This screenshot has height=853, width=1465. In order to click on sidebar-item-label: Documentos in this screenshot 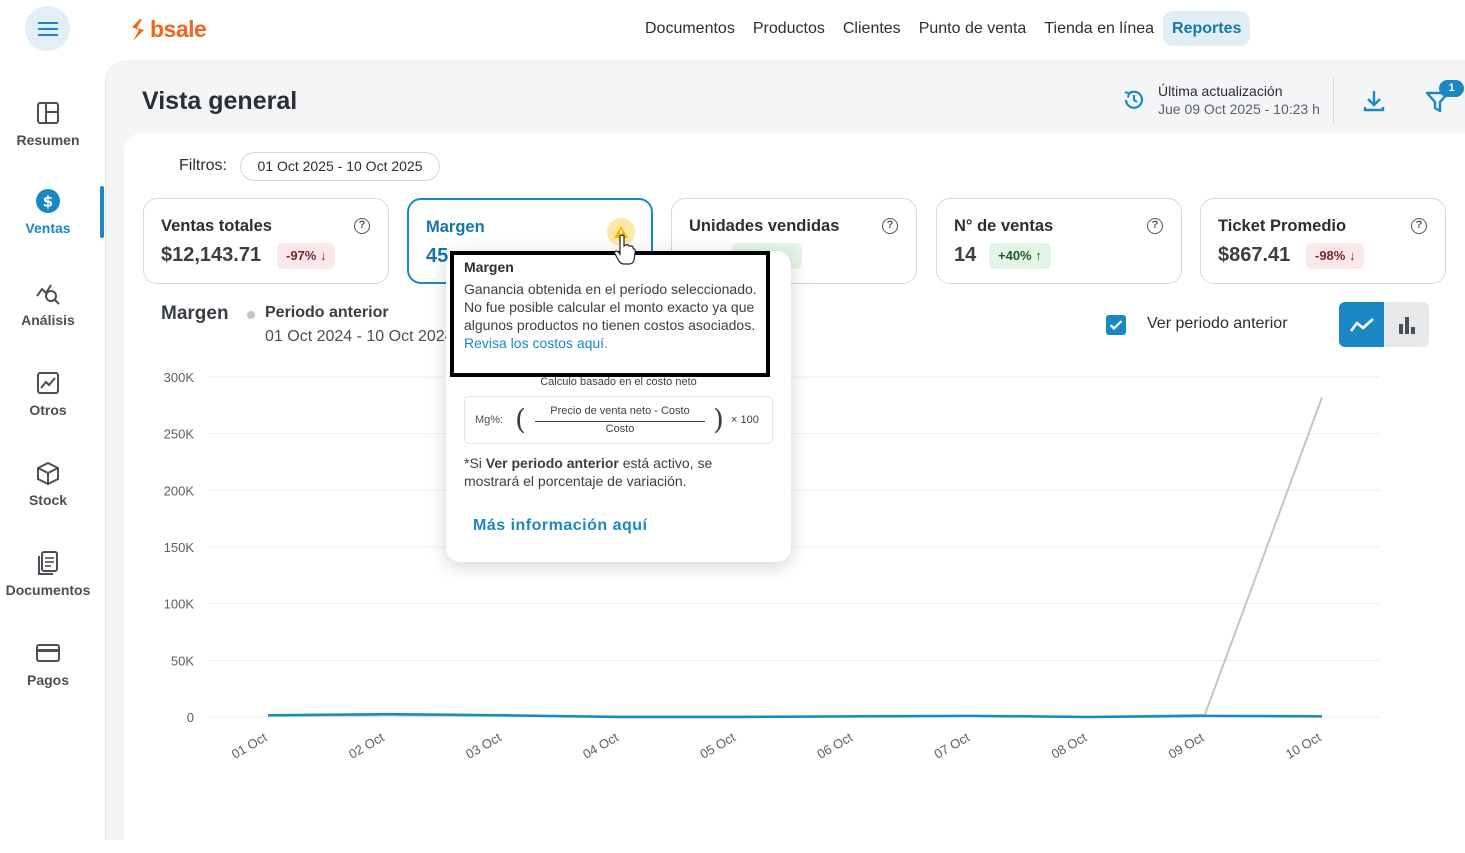, I will do `click(48, 590)`.